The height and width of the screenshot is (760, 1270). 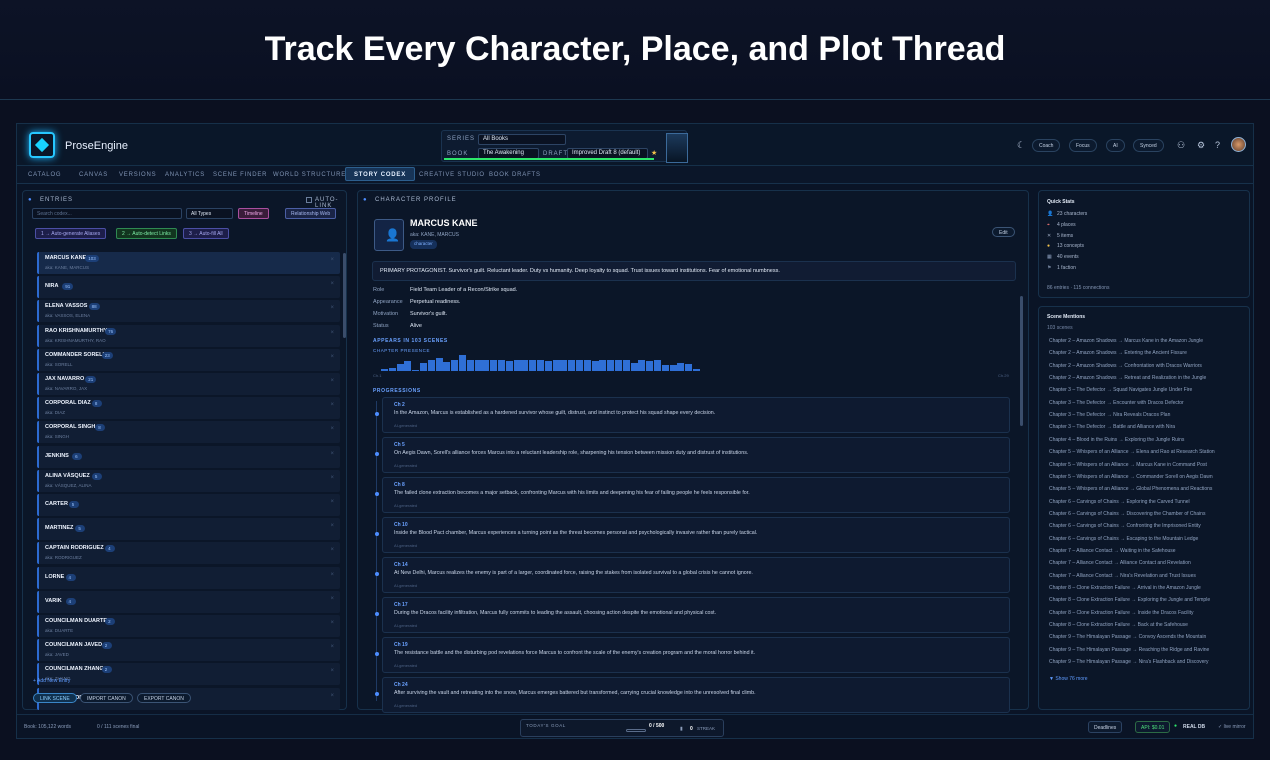 I want to click on relationship-web-button: Relationship Web, so click(x=311, y=213).